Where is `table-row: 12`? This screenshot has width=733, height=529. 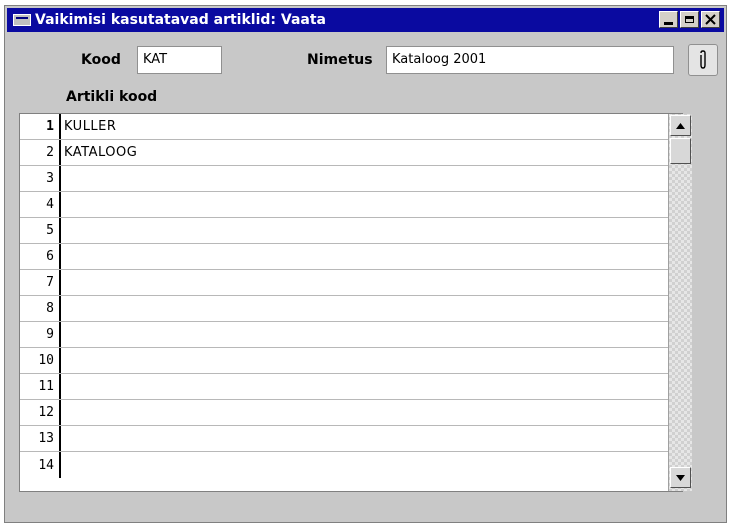
table-row: 12 is located at coordinates (351, 413).